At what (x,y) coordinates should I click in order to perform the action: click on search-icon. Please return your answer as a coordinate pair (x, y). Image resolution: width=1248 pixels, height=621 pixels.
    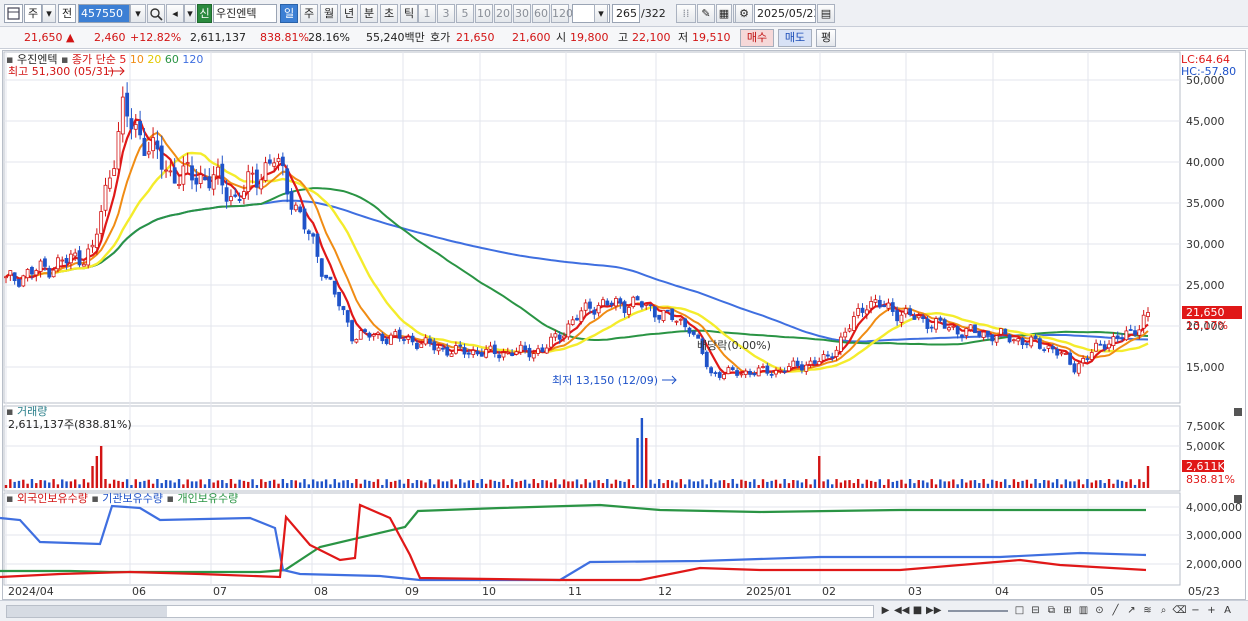
    Looking at the image, I should click on (156, 13).